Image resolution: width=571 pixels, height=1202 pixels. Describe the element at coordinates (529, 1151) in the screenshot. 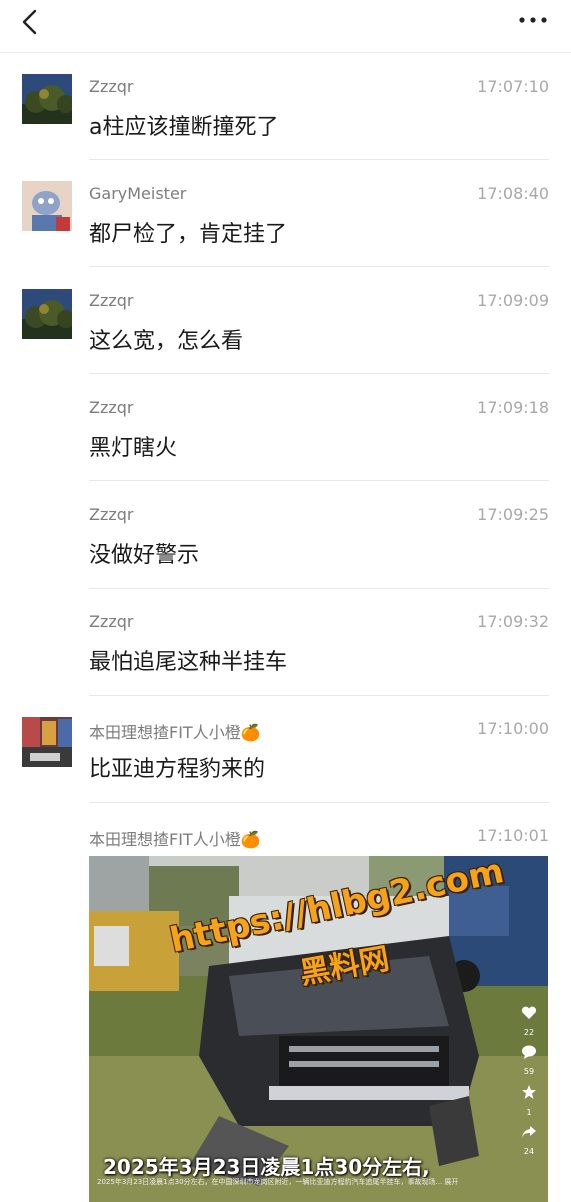

I see `share-count: 24` at that location.